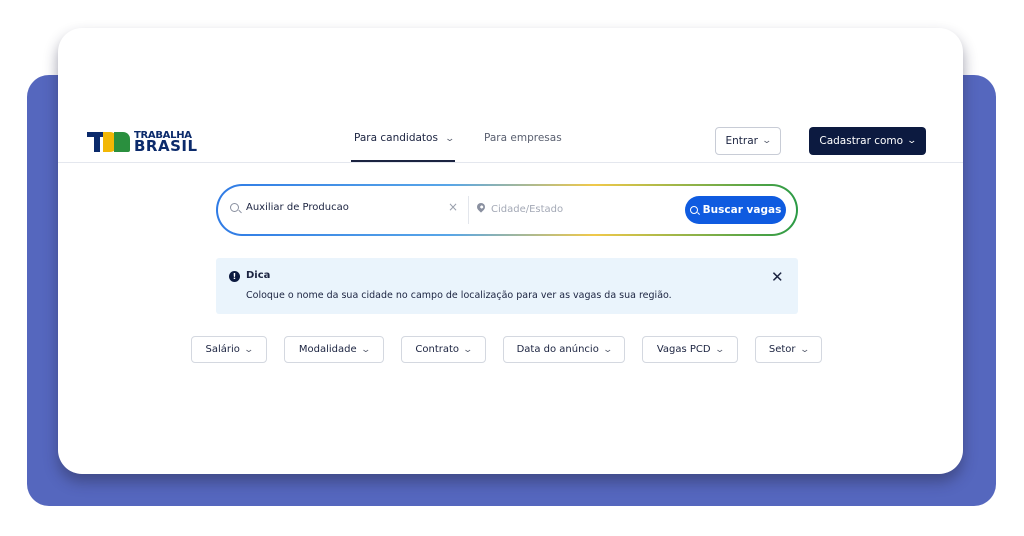 The width and height of the screenshot is (1024, 536). I want to click on signup-button-label: Cadastrar como, so click(861, 141).